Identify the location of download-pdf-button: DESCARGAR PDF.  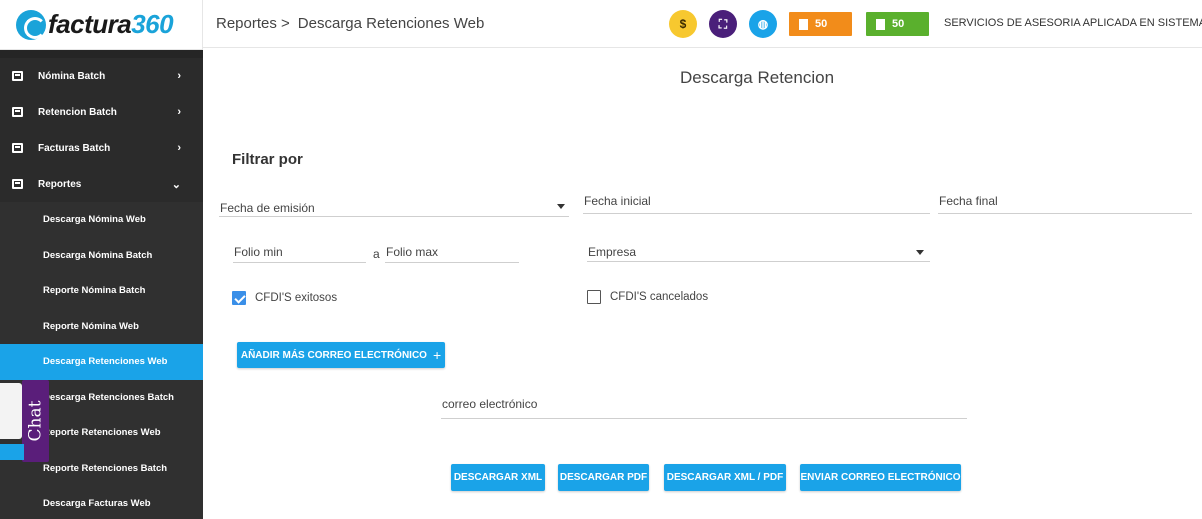
(603, 477).